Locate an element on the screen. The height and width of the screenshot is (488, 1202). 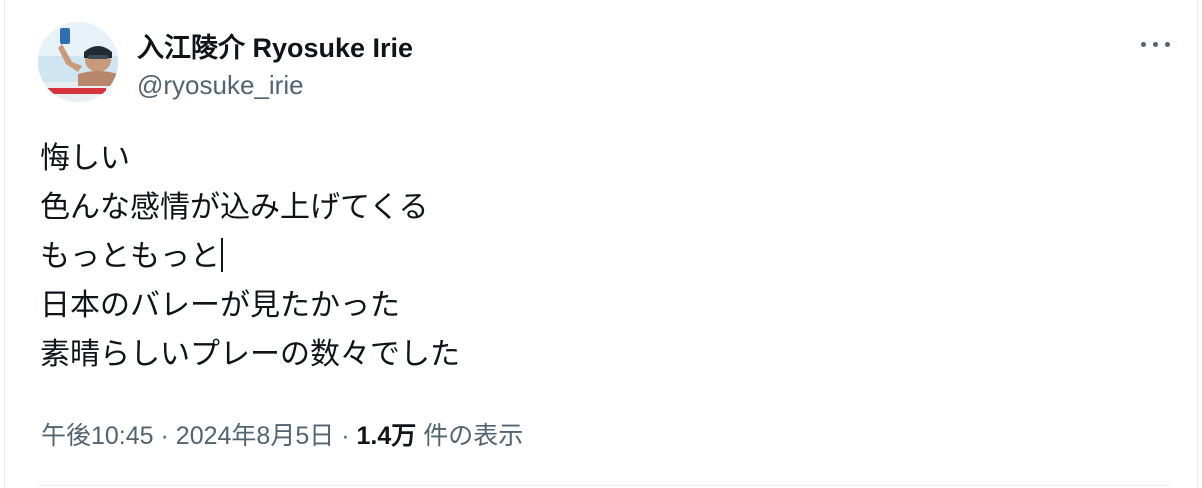
tweet-line: もっともっと is located at coordinates (250, 256).